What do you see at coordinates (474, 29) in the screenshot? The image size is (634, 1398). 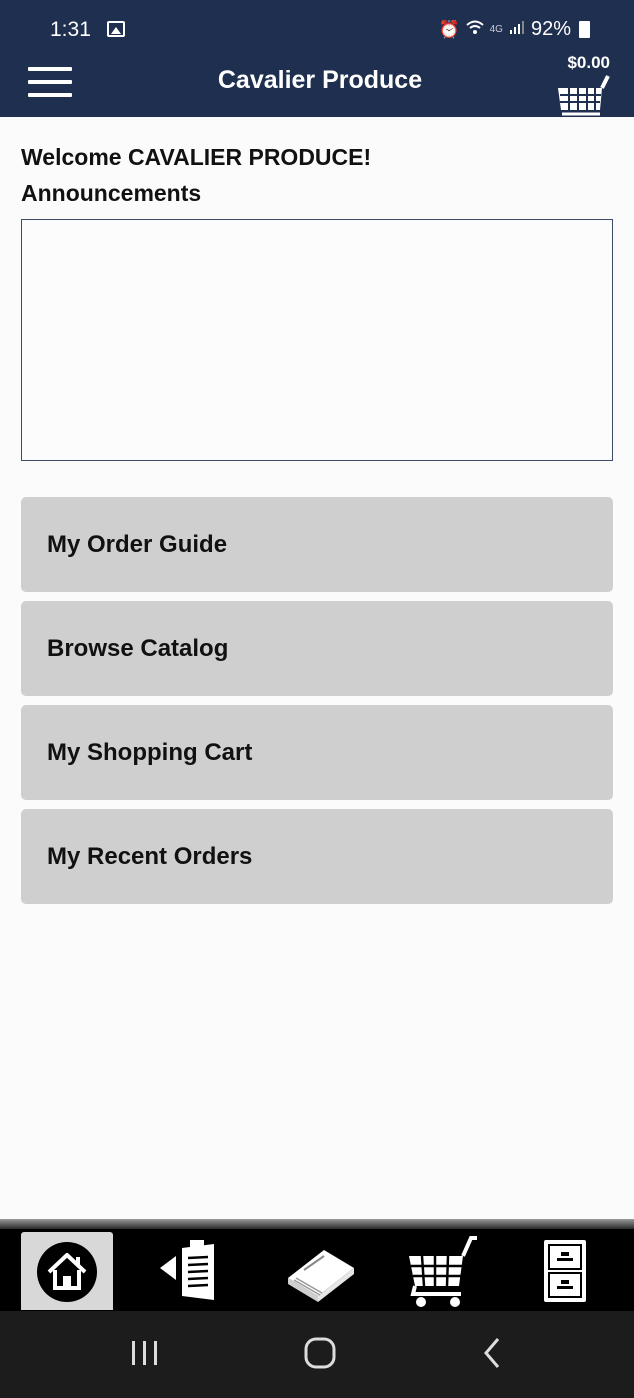 I see `wifi-icon` at bounding box center [474, 29].